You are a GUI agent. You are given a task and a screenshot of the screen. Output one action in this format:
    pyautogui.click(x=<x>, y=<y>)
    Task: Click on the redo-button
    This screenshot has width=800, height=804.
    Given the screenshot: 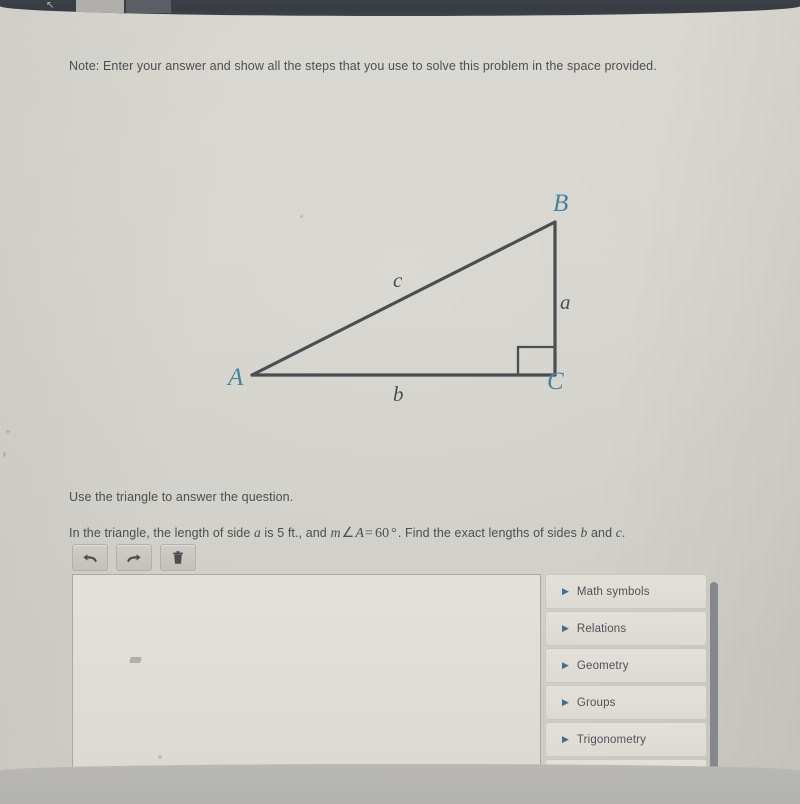 What is the action you would take?
    pyautogui.click(x=134, y=557)
    